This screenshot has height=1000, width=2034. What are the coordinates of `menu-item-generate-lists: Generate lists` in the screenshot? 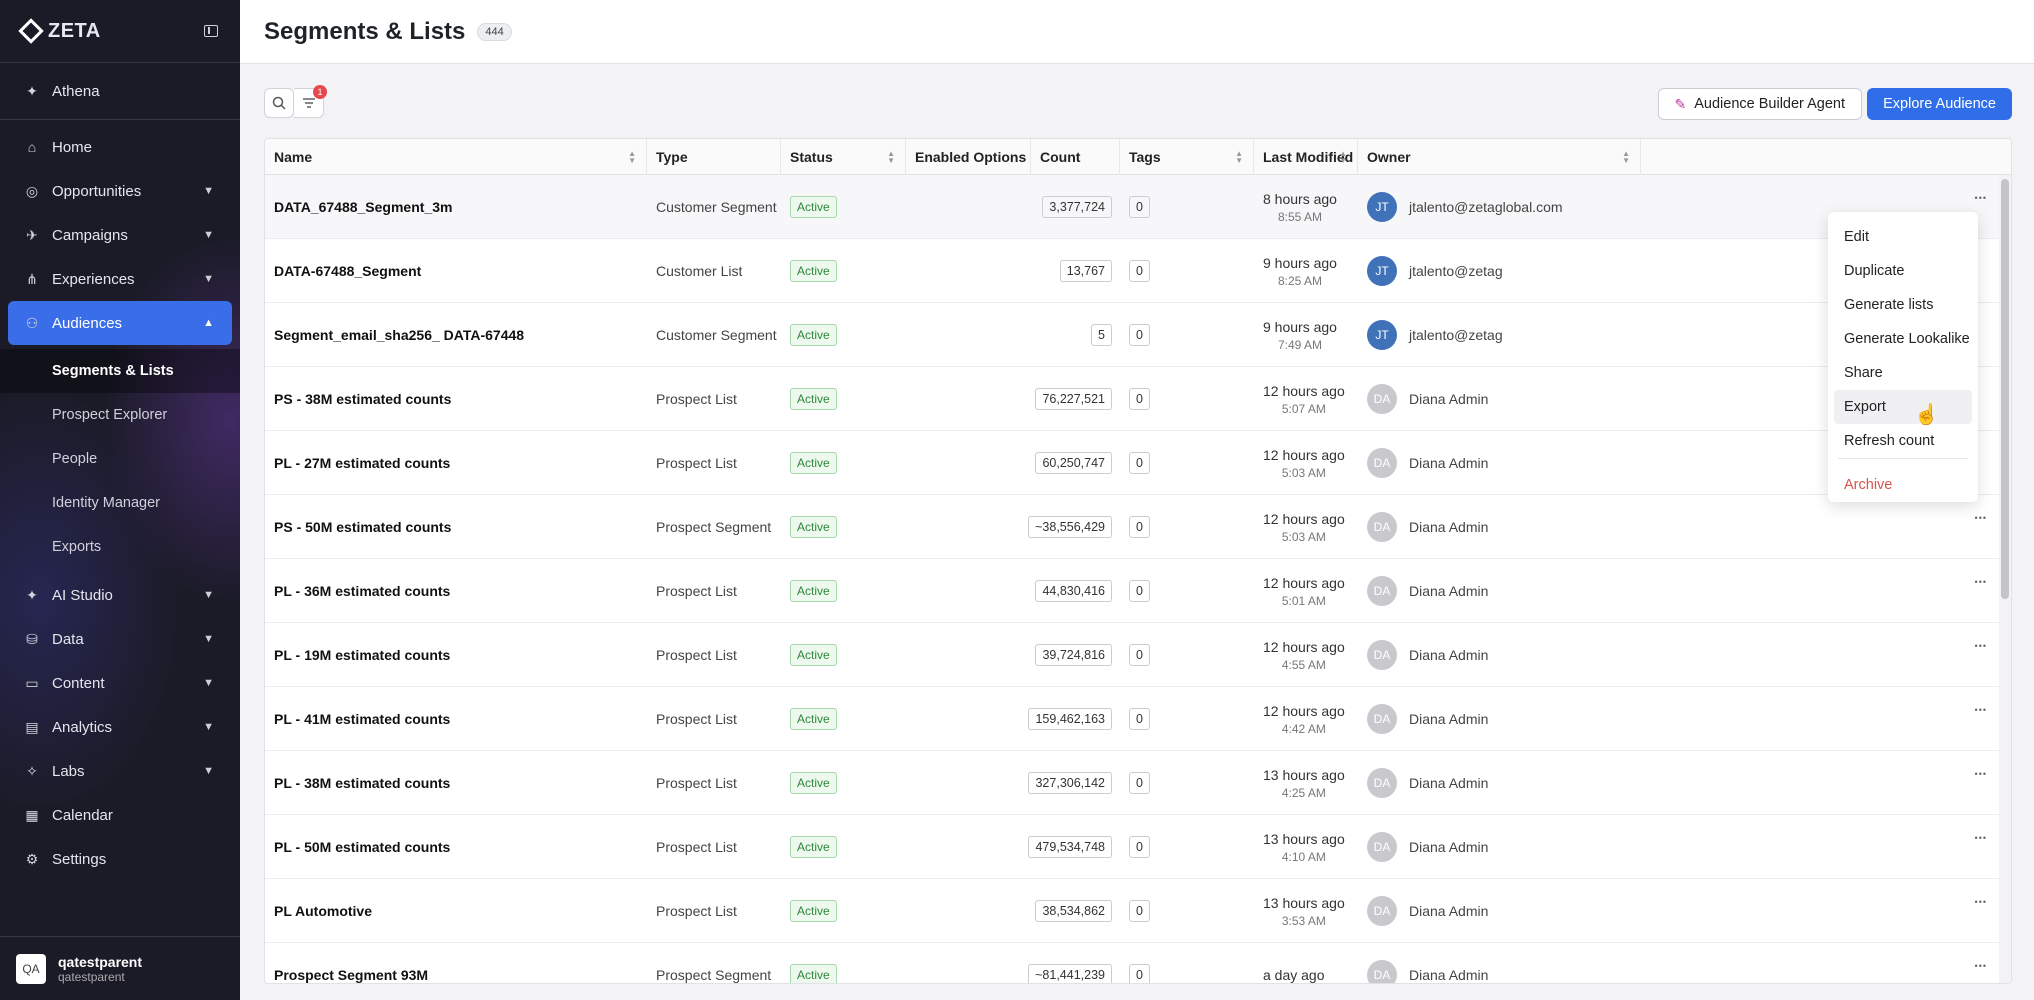 It's located at (1903, 305).